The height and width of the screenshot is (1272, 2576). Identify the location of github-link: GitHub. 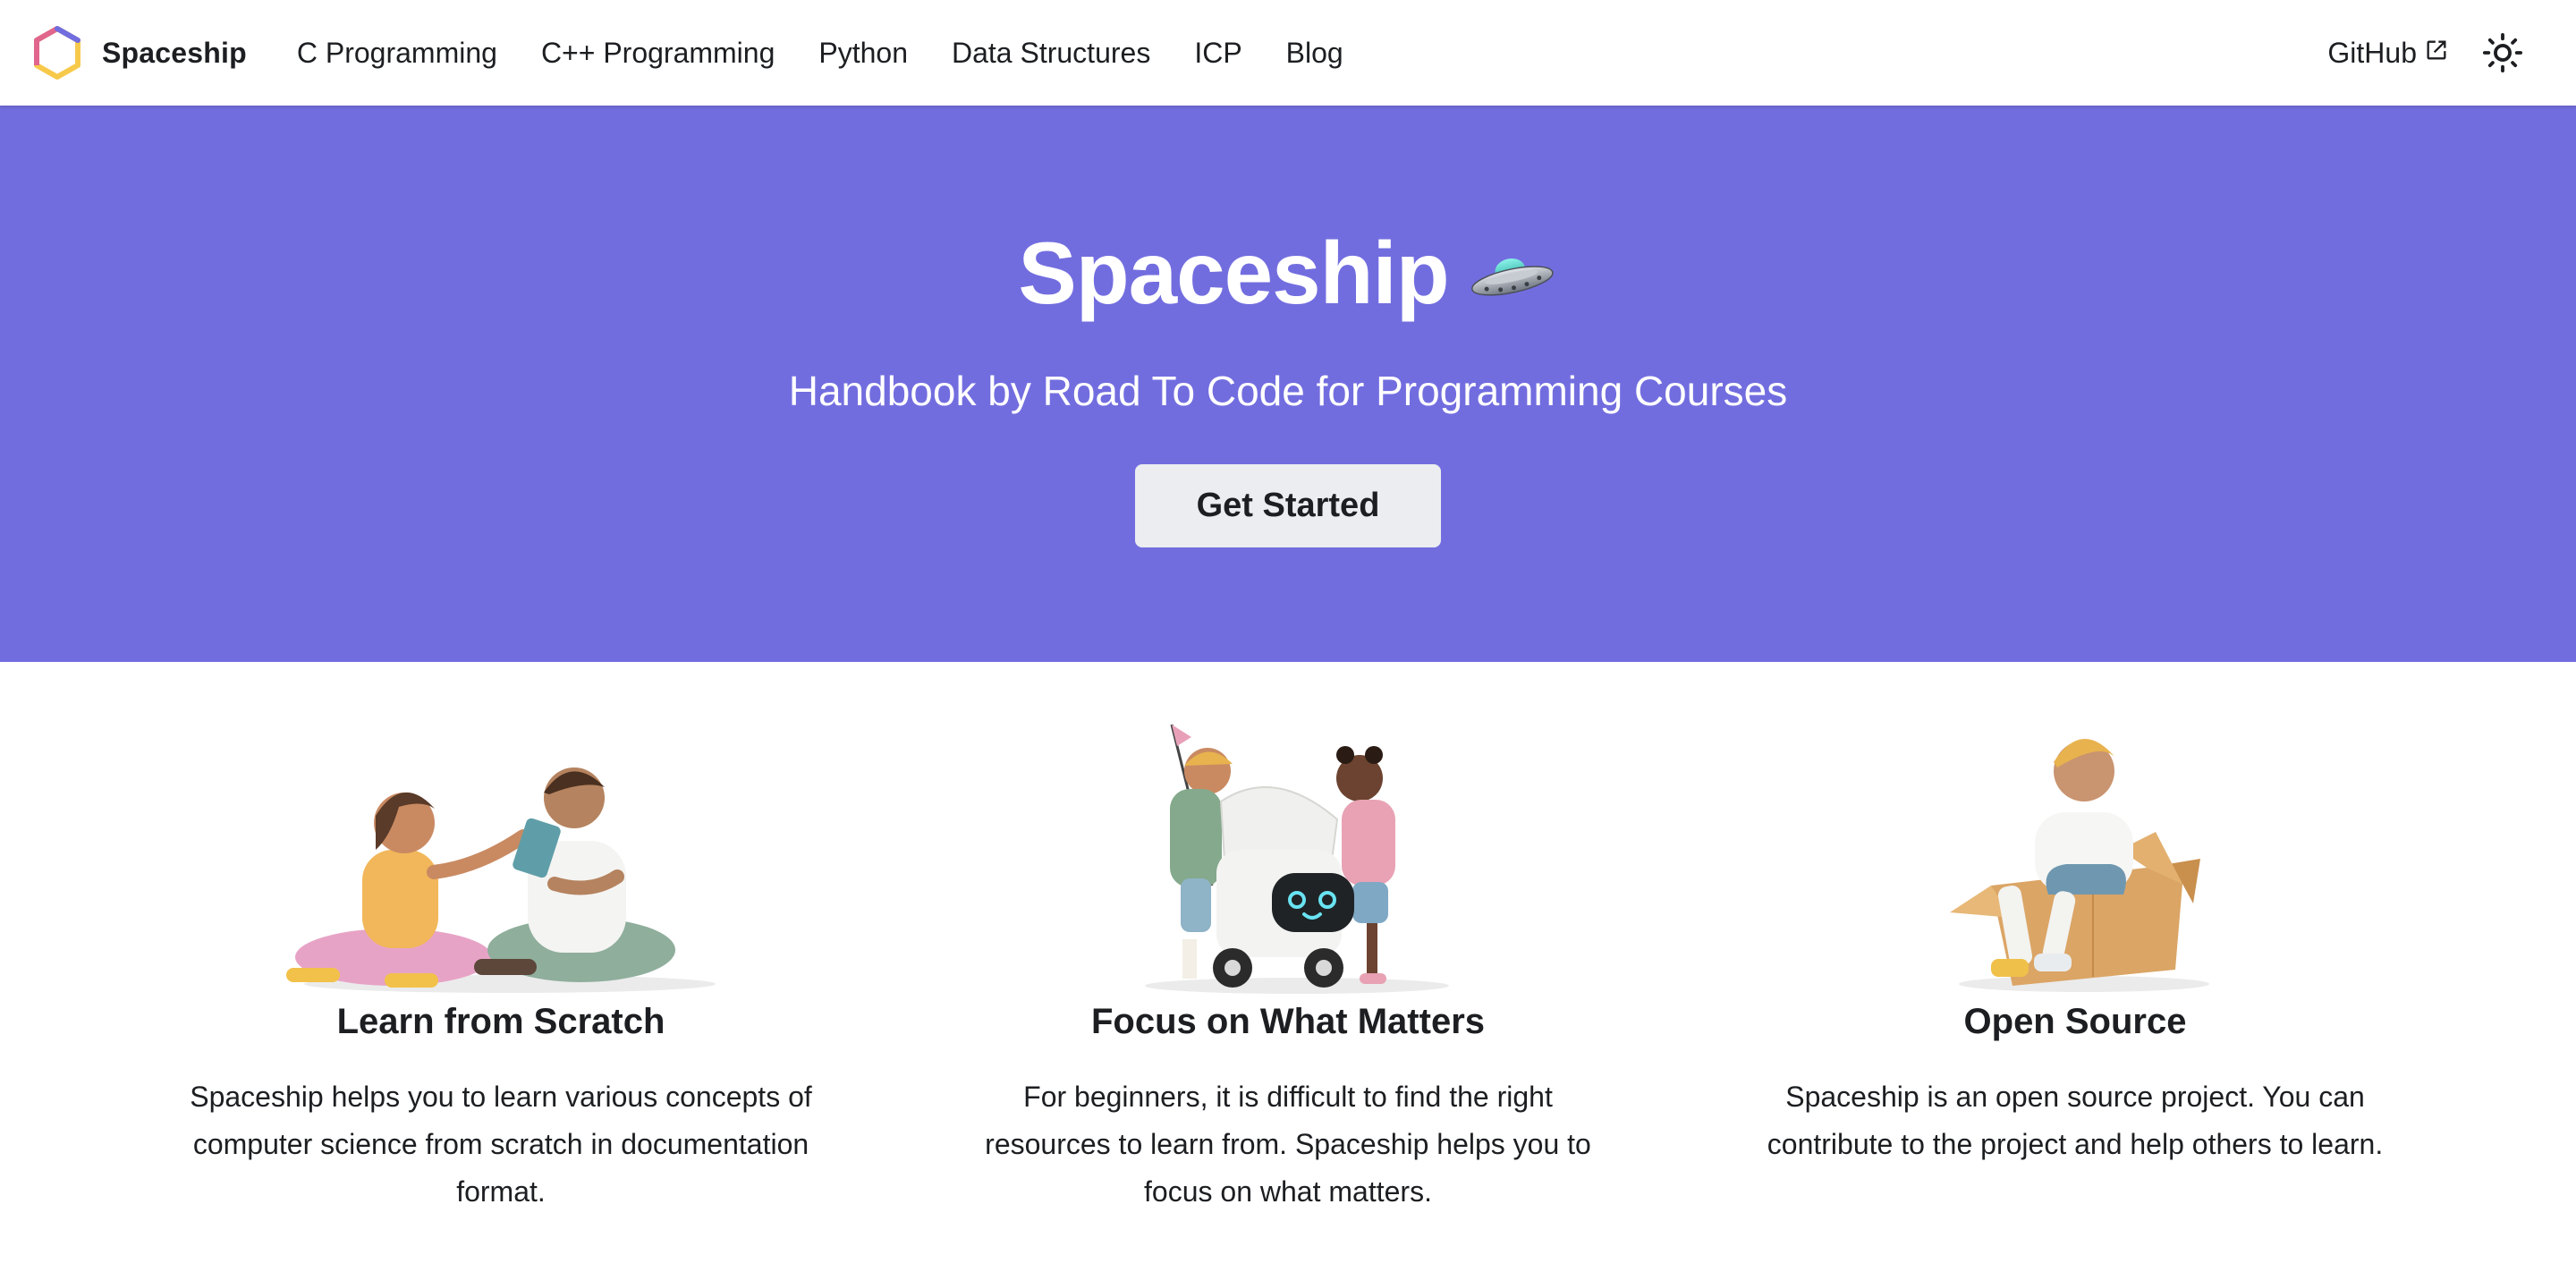
(2388, 53).